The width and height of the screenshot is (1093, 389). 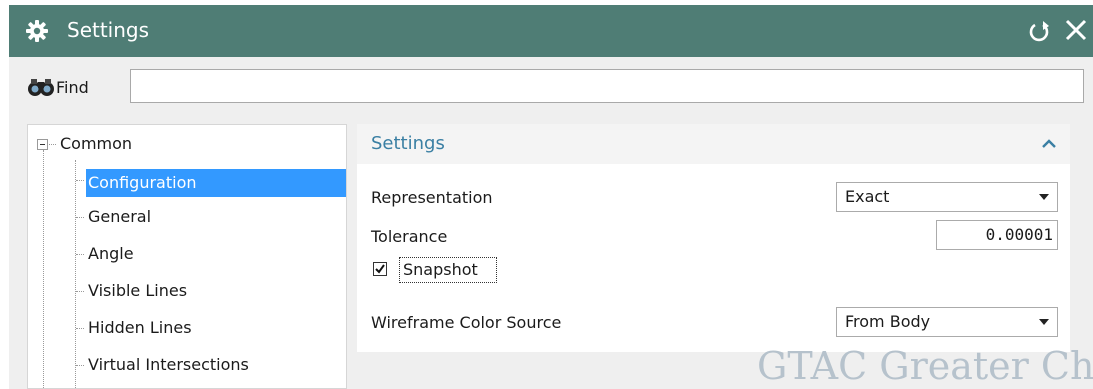 I want to click on representation-dropdown: Exact, so click(x=947, y=197).